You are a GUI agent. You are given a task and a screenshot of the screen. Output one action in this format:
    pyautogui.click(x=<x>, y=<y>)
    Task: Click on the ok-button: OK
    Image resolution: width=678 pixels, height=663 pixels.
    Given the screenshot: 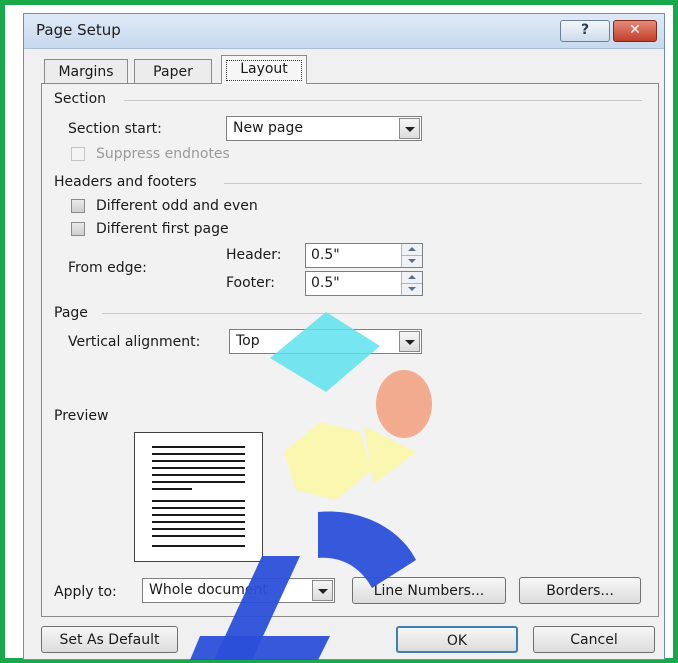 What is the action you would take?
    pyautogui.click(x=457, y=639)
    